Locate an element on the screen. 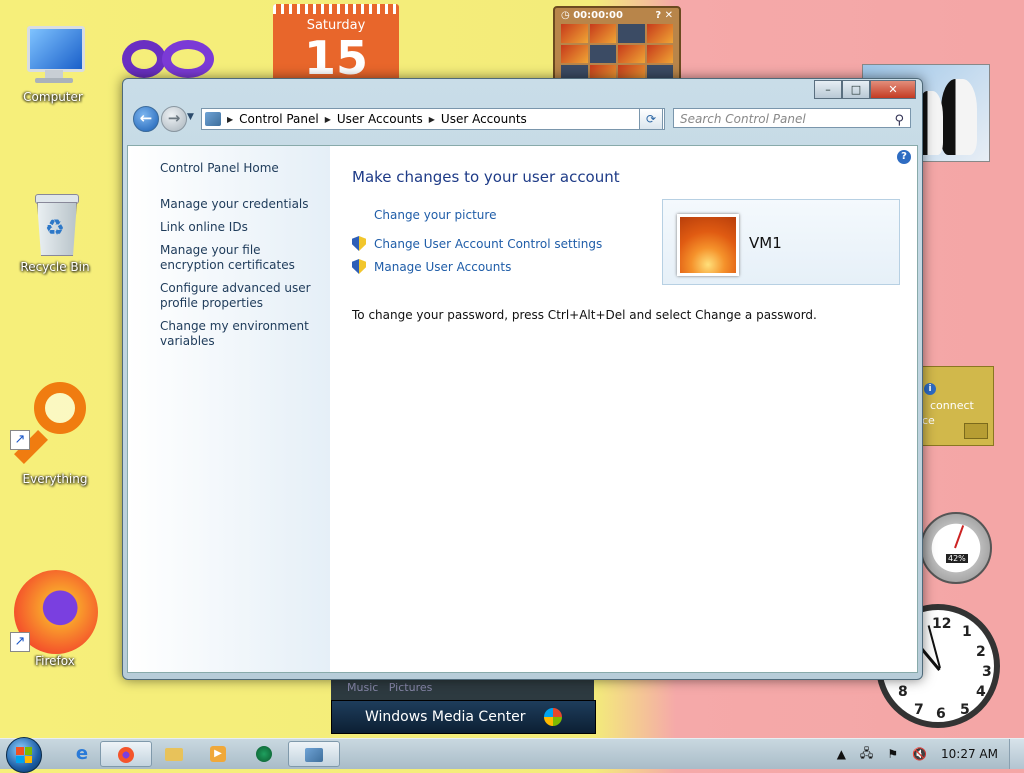 This screenshot has width=1024, height=773. manage-user-accounts-link: Manage User Accounts is located at coordinates (431, 266).